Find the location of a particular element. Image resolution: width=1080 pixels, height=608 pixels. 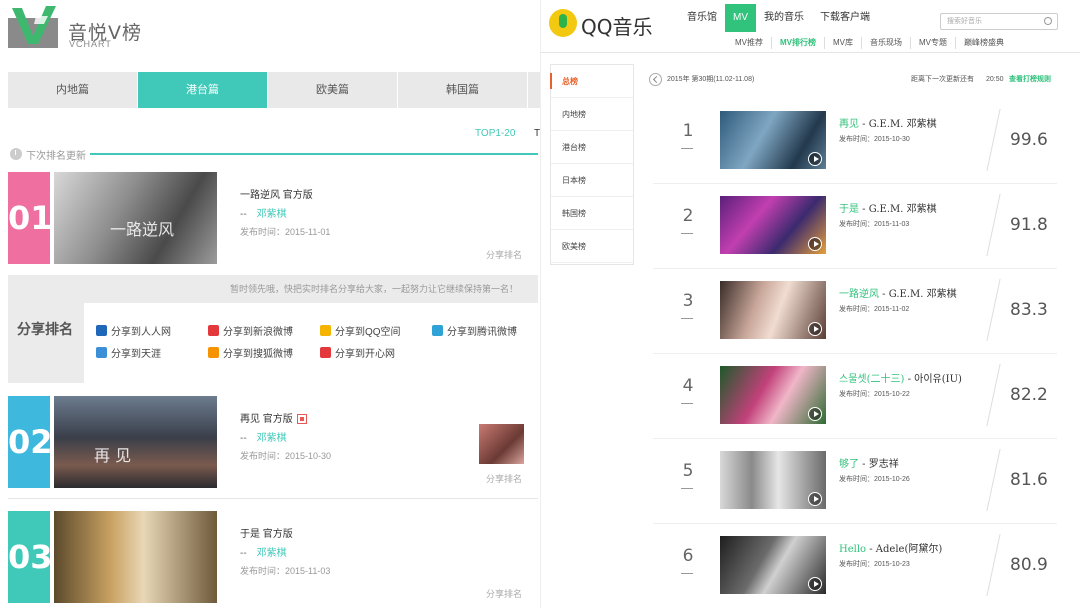

song-name-6: Hello is located at coordinates (852, 549).